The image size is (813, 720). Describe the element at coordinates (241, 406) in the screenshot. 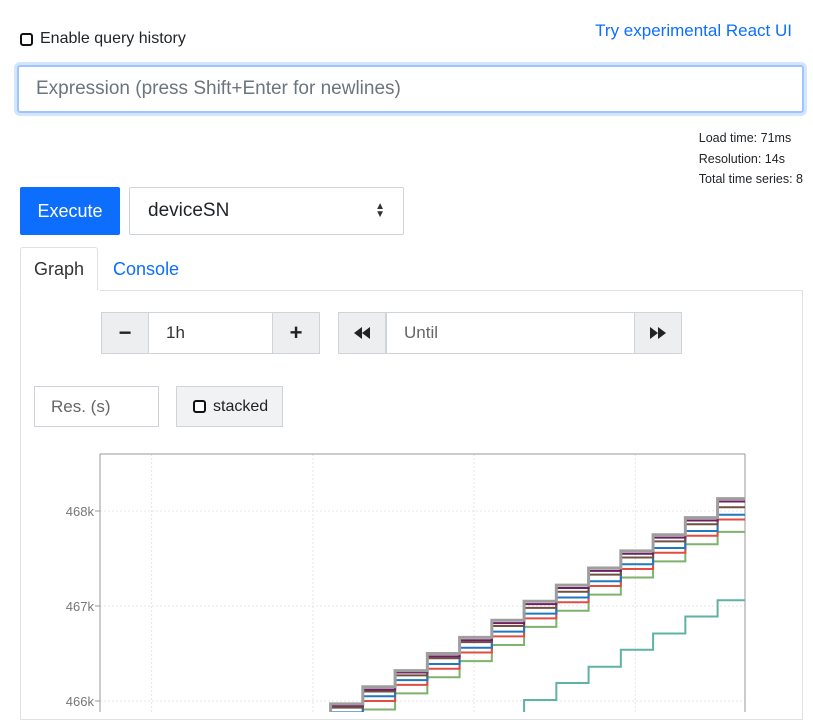

I see `stacked-label: stacked` at that location.